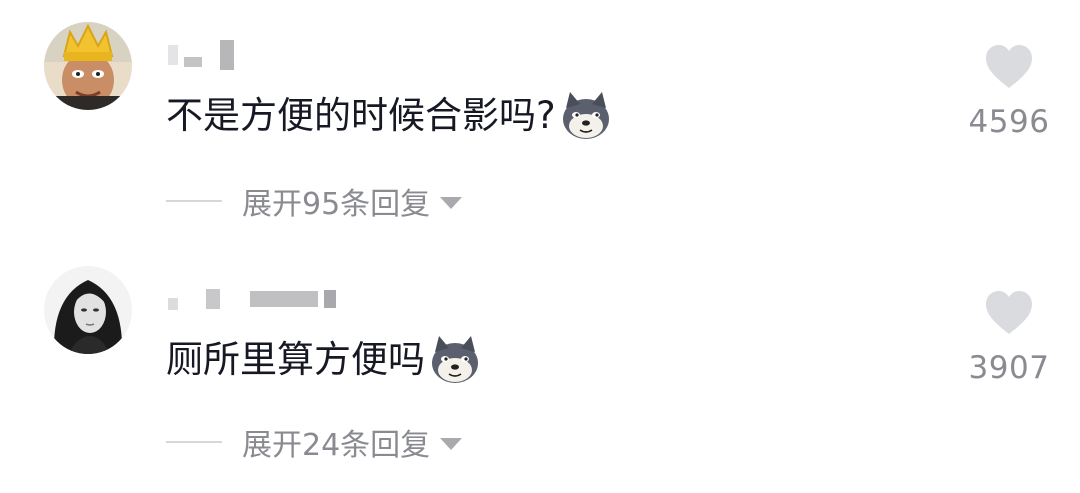 The image size is (1080, 493). Describe the element at coordinates (1009, 338) in the screenshot. I see `like-button: 3907` at that location.